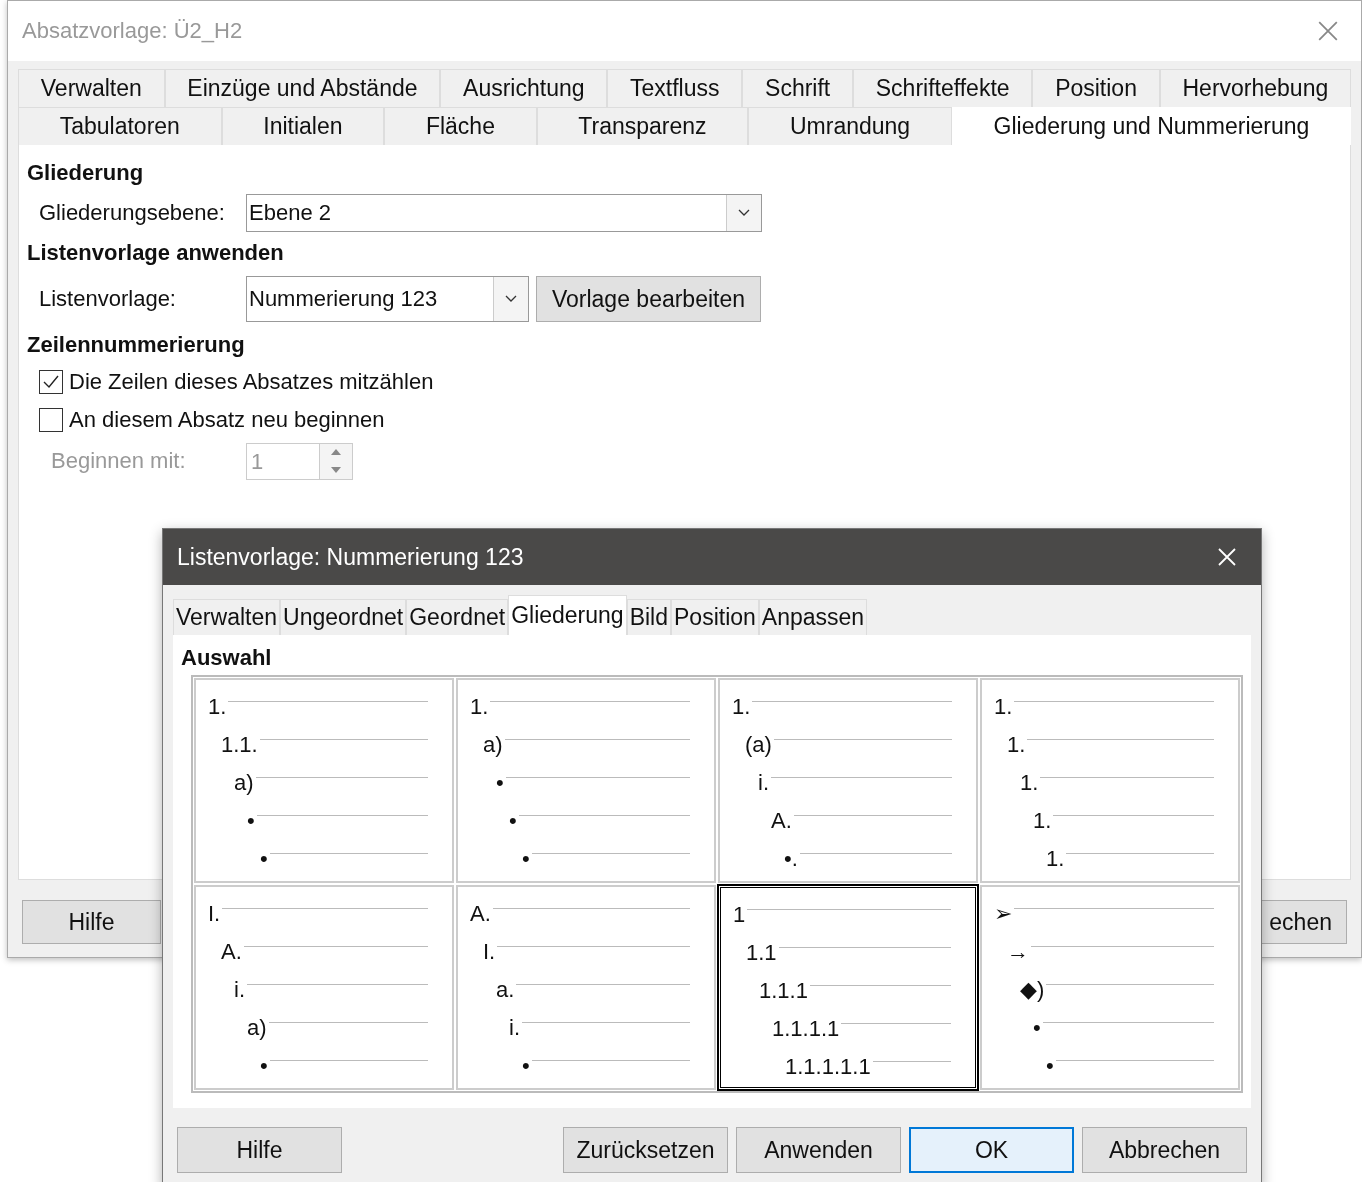 The image size is (1362, 1182). Describe the element at coordinates (1003, 913) in the screenshot. I see `list-marker: ➢` at that location.